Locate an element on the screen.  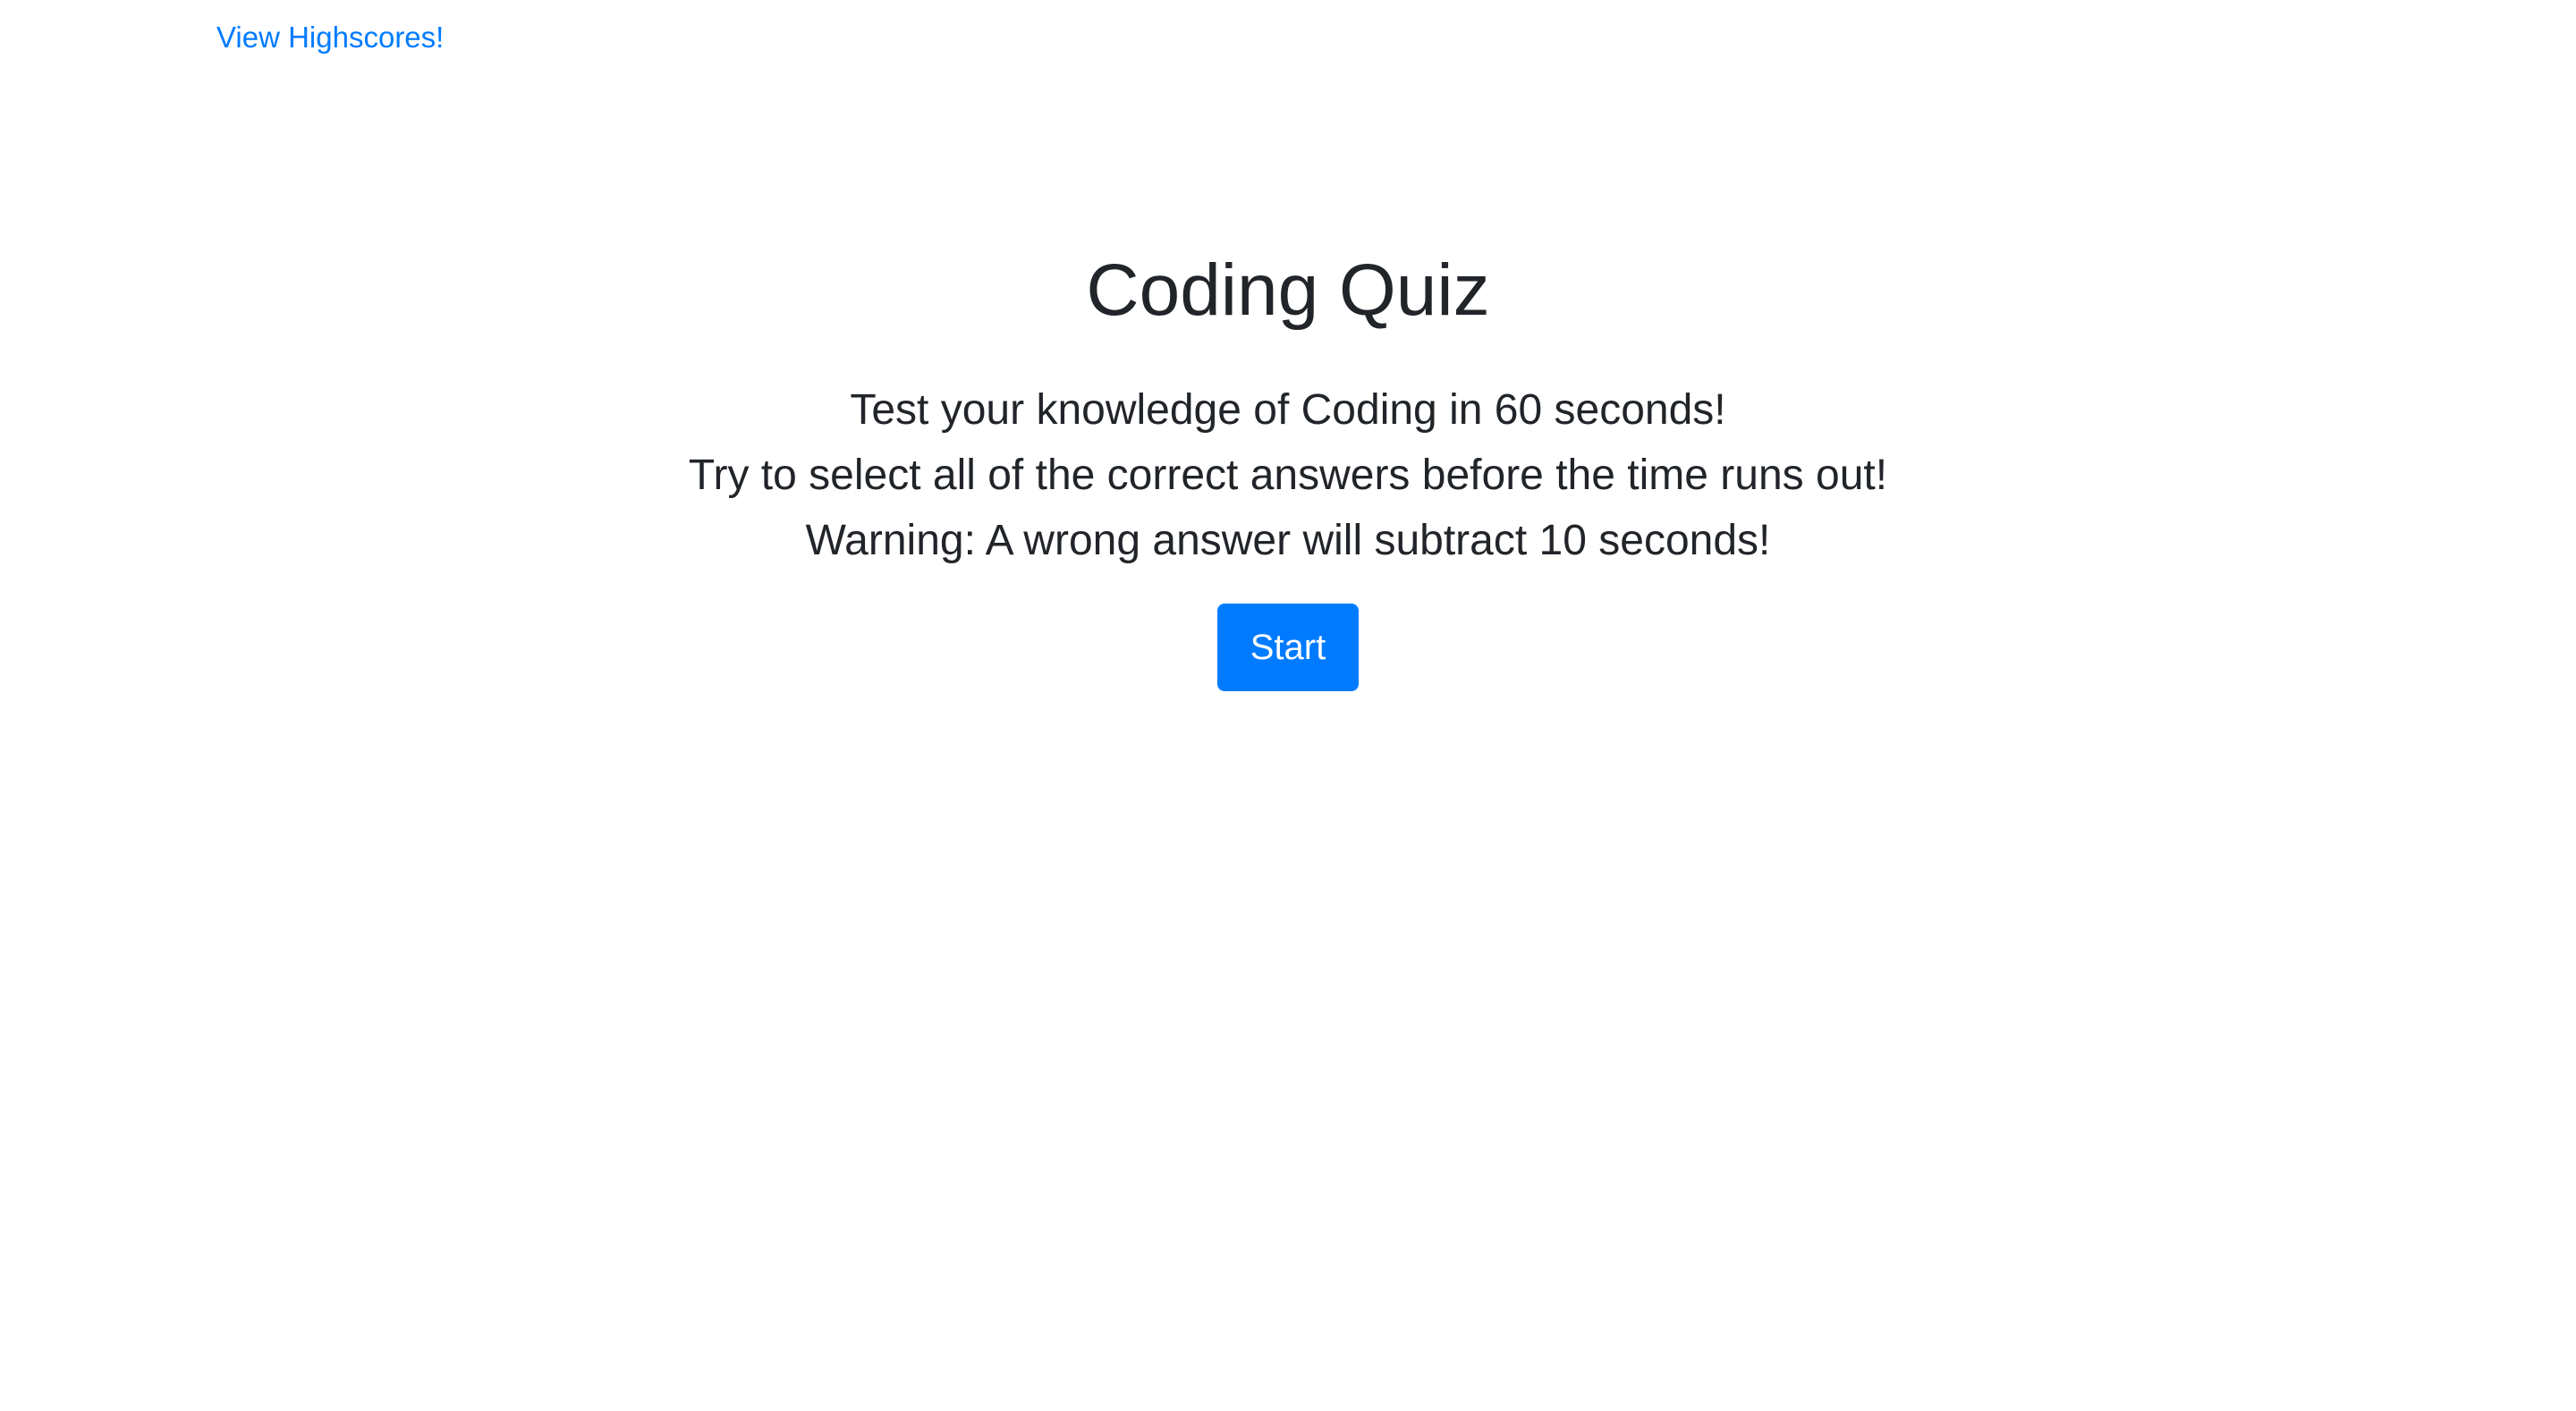
page-title: Coding Quiz is located at coordinates (1288, 290).